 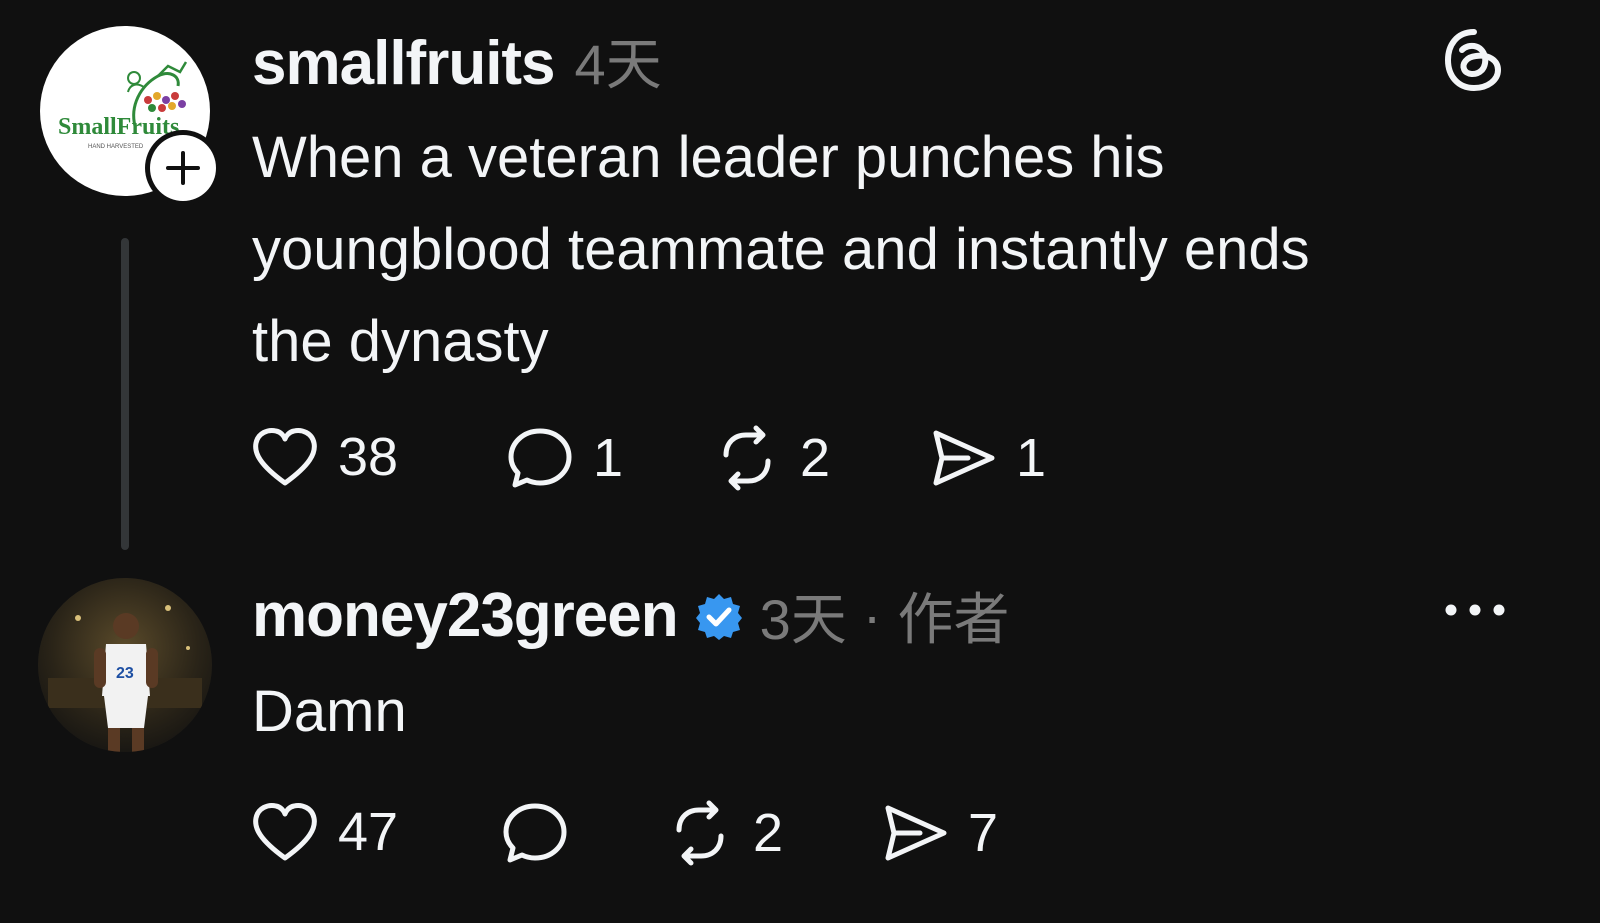 What do you see at coordinates (324, 457) in the screenshot?
I see `like-button: 38` at bounding box center [324, 457].